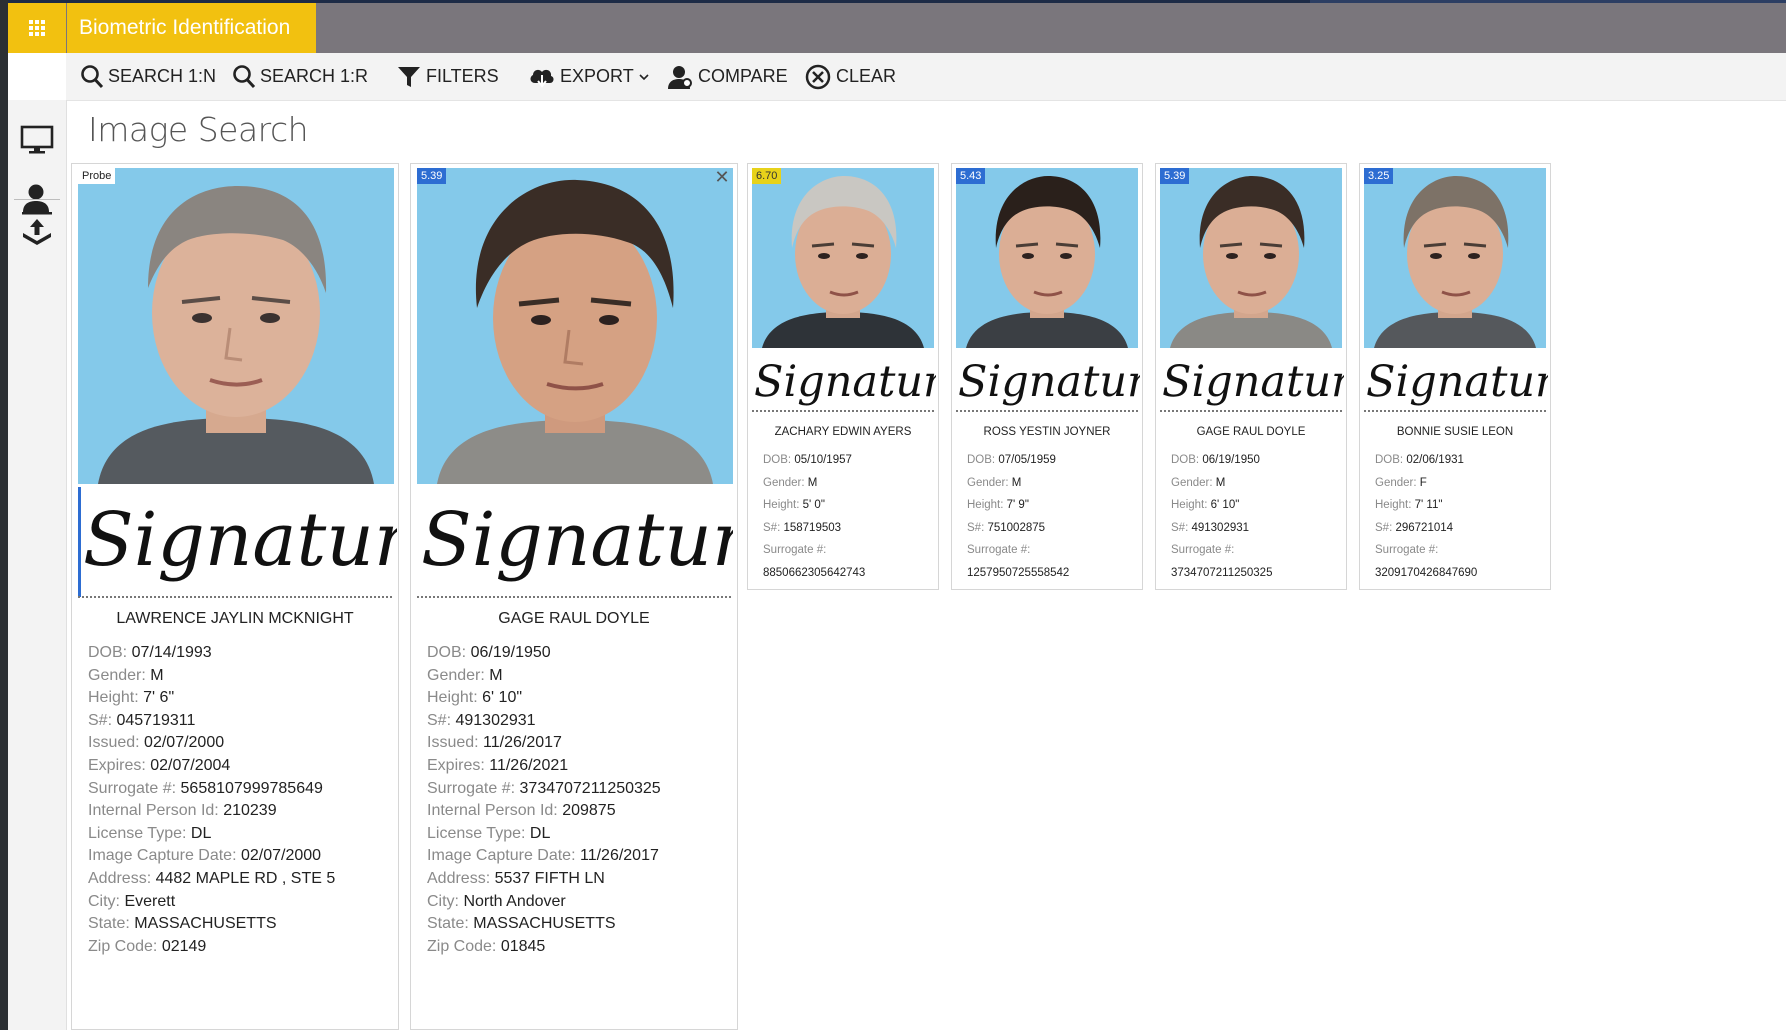  Describe the element at coordinates (37, 199) in the screenshot. I see `sidenav-separator` at that location.